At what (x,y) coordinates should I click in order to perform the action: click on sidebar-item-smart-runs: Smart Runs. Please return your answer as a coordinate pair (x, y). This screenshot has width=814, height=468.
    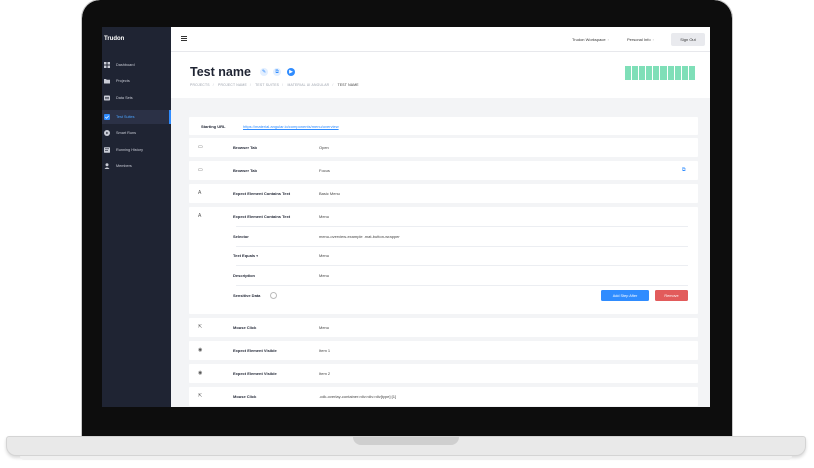
    Looking at the image, I should click on (136, 133).